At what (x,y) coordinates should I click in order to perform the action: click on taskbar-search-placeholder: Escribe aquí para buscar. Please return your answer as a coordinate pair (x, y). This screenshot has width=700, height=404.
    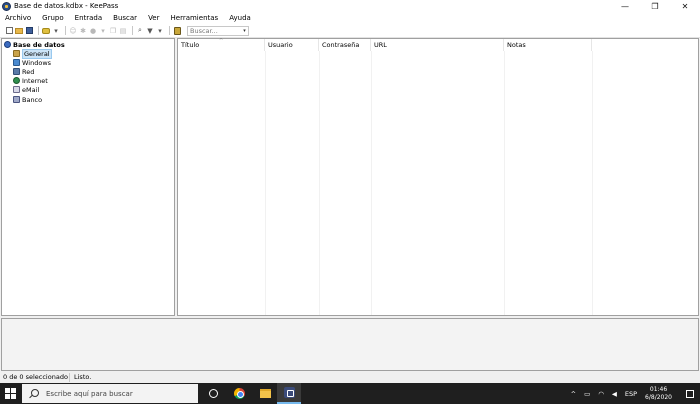
    Looking at the image, I should click on (89, 393).